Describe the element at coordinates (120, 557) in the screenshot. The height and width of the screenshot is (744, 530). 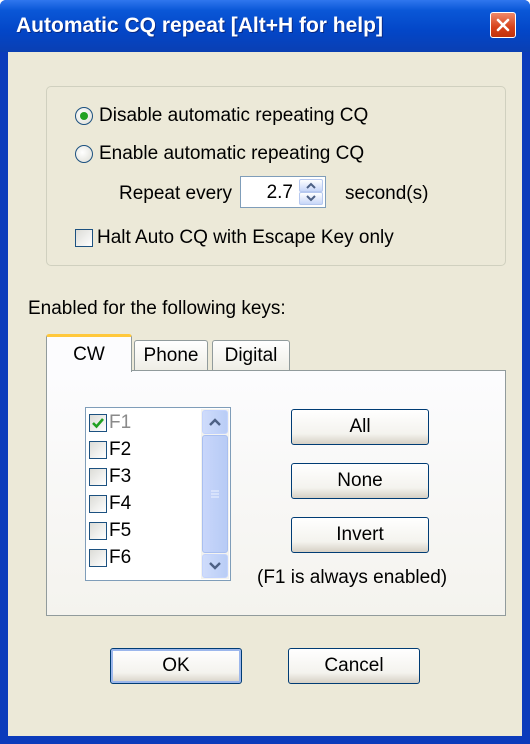
I see `key-label-f6: F6` at that location.